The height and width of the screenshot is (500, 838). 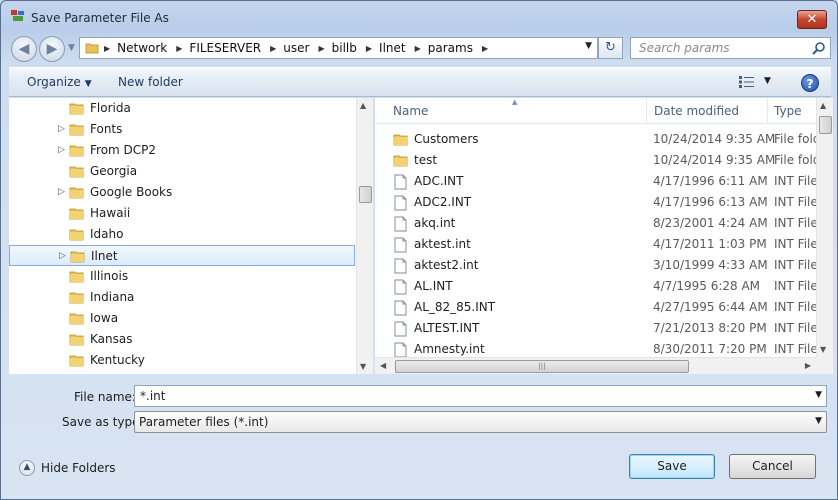 I want to click on recent-locations-icon: ▼, so click(x=71, y=48).